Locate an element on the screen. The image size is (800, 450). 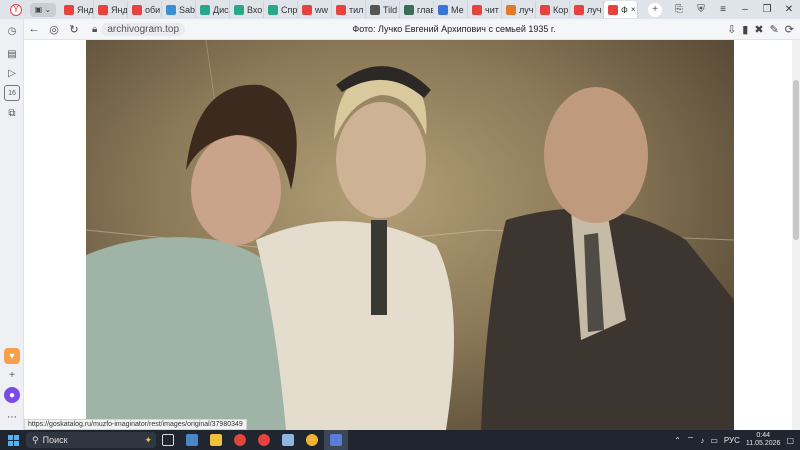
side-panel: ◷ ▤ ▷ 16 ⧉ ▾ + ● ⋯ is located at coordinates (12, 224).